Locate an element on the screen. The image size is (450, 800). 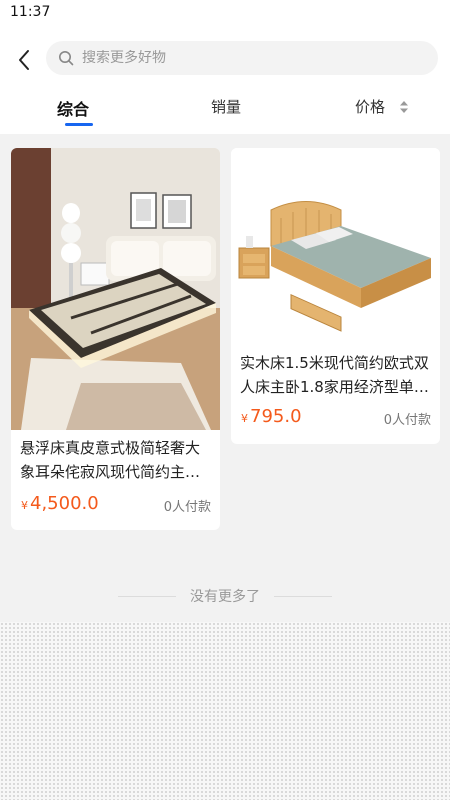
back-button is located at coordinates (24, 60).